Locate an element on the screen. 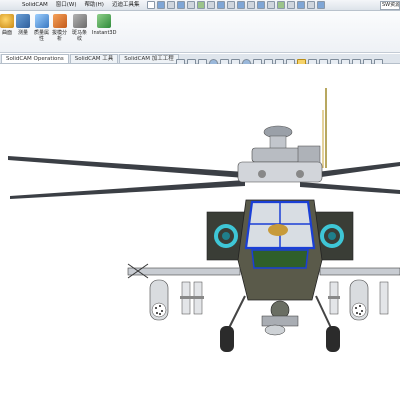  tab-solidcam-tools: SolidCAM 工具 is located at coordinates (94, 58).